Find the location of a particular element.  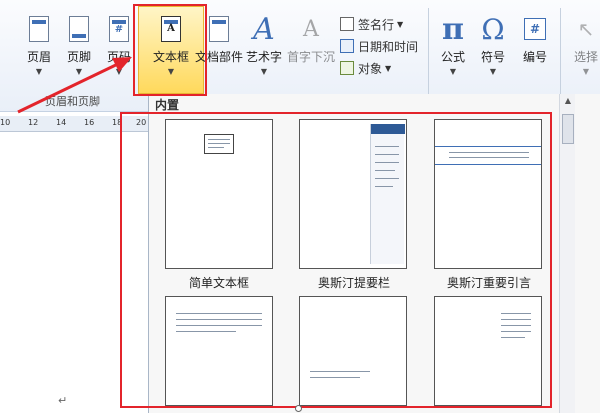

annotation-arrow is located at coordinates (74, 85).